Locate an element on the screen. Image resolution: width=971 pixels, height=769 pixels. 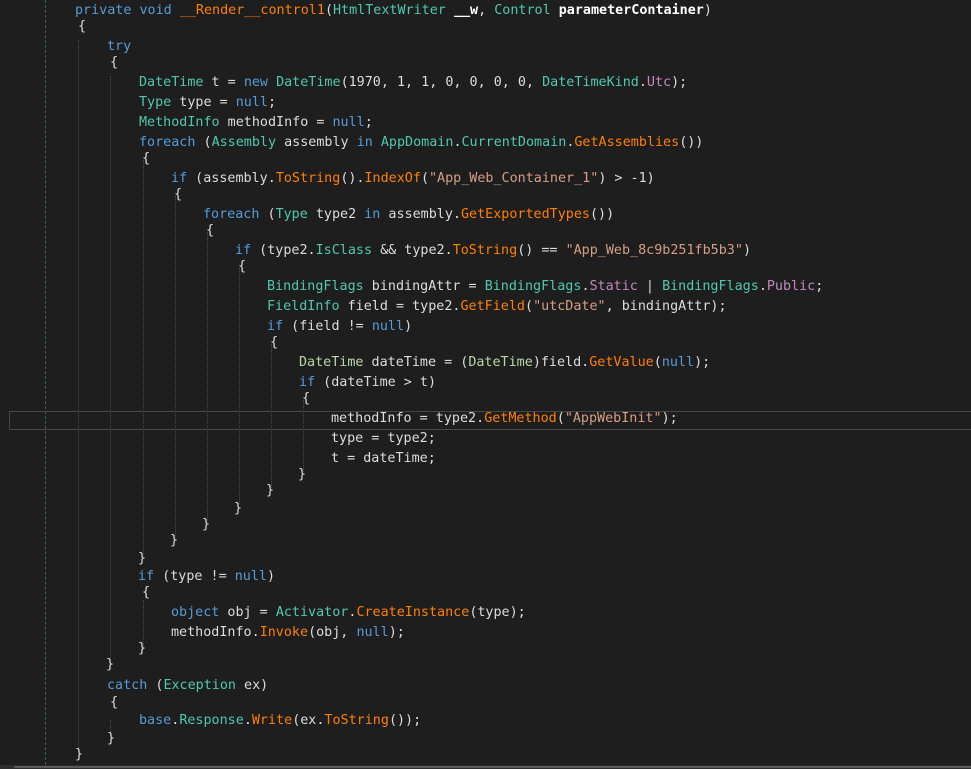
code-token: Type is located at coordinates (155, 102).